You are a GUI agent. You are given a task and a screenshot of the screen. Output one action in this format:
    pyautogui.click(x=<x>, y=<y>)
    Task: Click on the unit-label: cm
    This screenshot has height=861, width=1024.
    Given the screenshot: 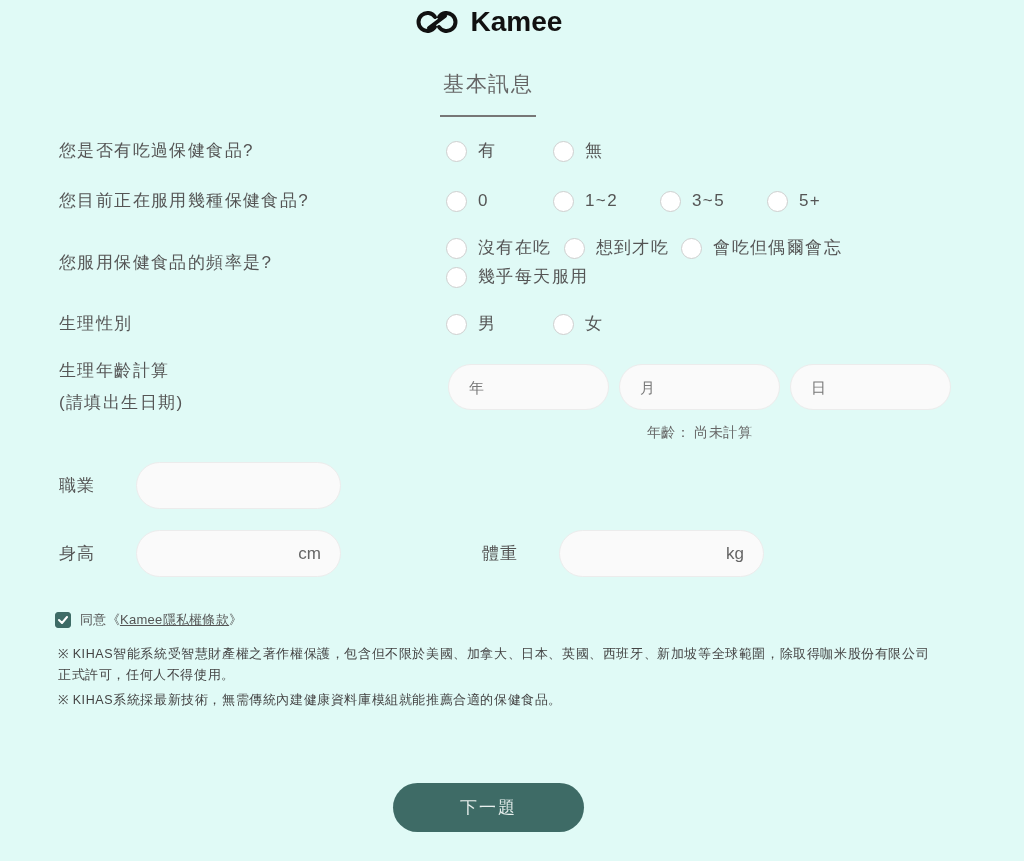 What is the action you would take?
    pyautogui.click(x=309, y=553)
    